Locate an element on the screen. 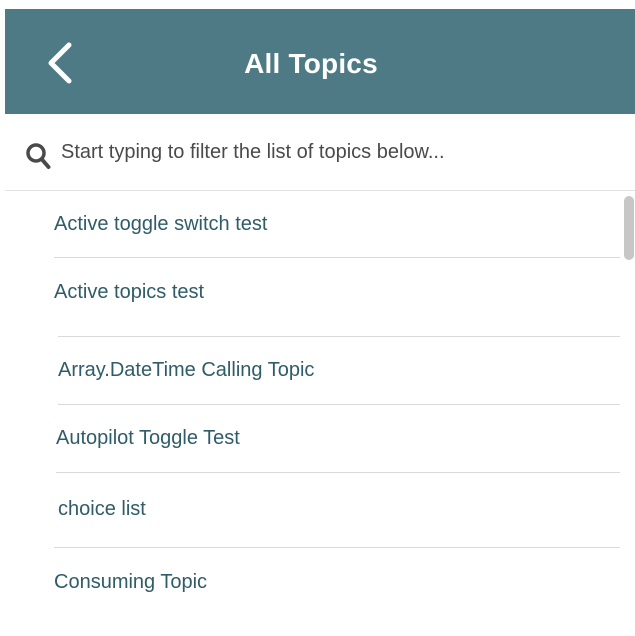 The image size is (635, 636). chevron-left-icon is located at coordinates (60, 63).